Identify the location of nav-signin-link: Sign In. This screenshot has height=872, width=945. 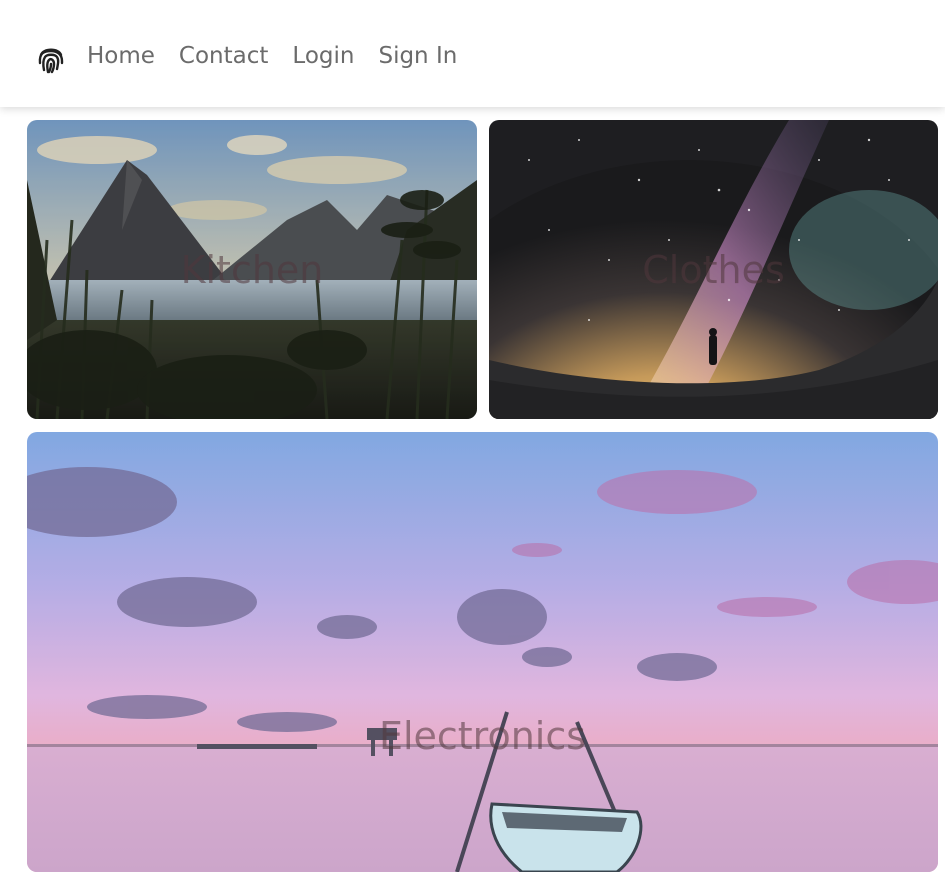
(417, 56).